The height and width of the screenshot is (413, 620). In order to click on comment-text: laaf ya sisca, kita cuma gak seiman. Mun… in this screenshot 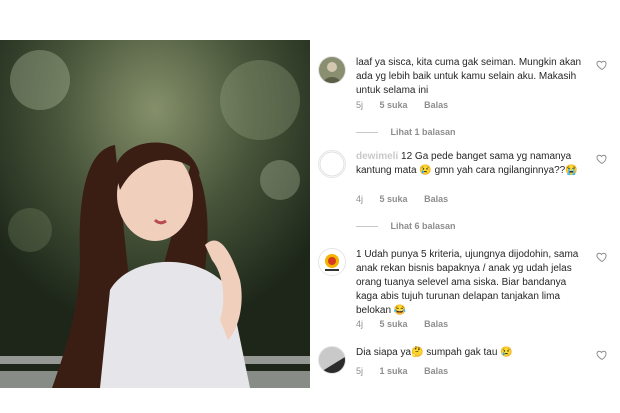, I will do `click(471, 77)`.